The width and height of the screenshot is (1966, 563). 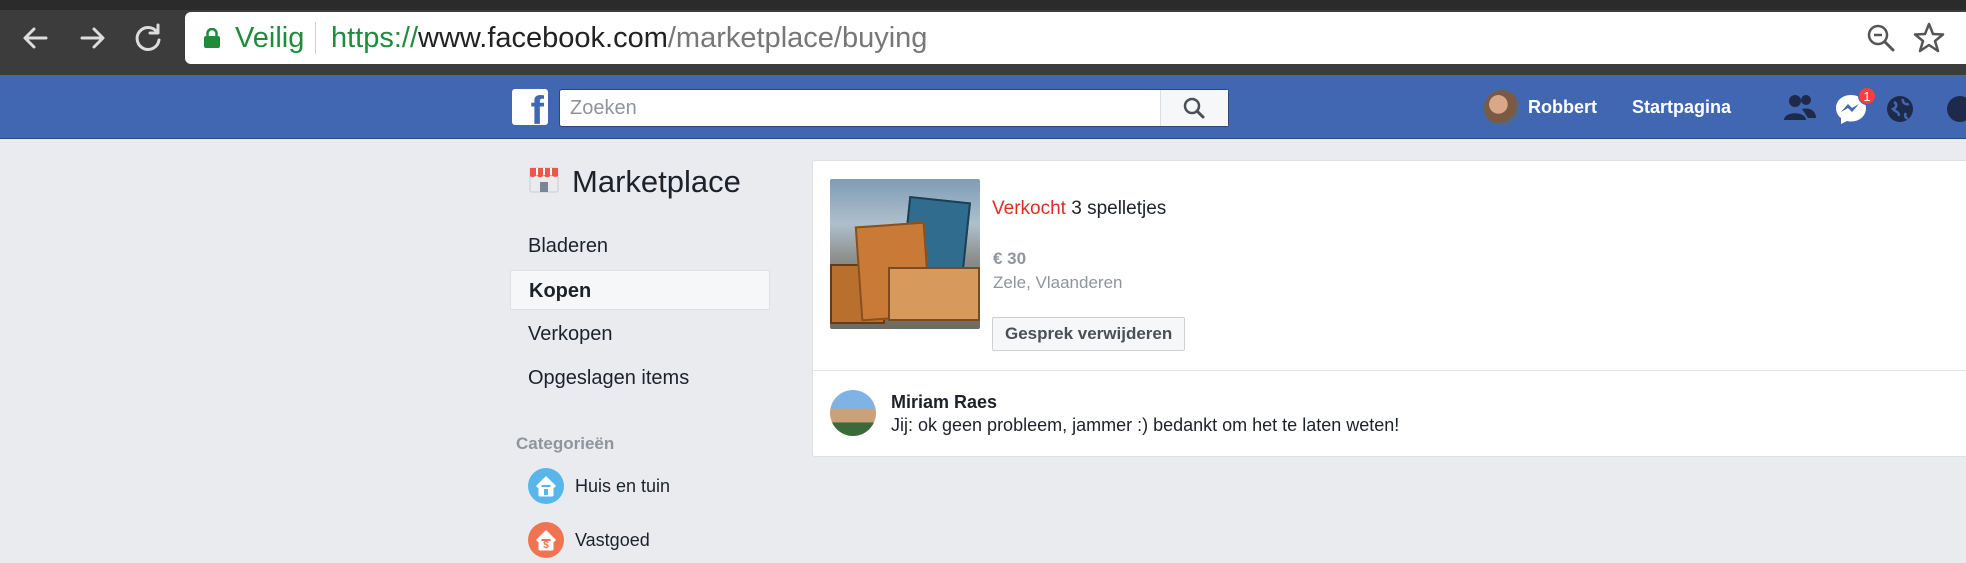 What do you see at coordinates (1562, 107) in the screenshot?
I see `user-name-link: Robbert` at bounding box center [1562, 107].